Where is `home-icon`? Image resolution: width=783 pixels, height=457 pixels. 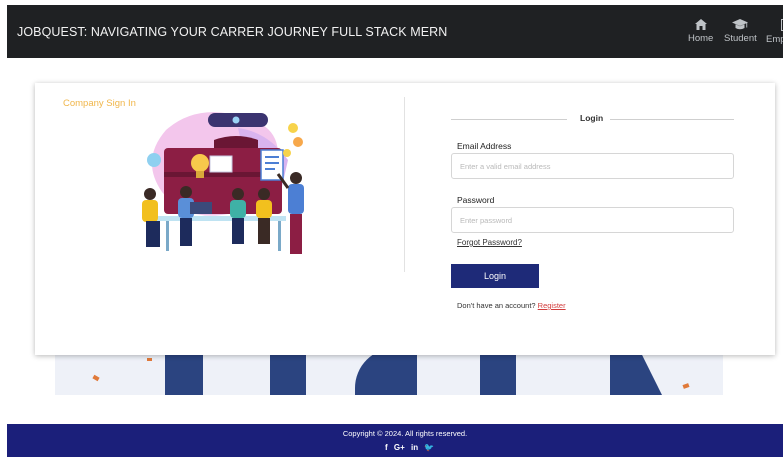
home-icon is located at coordinates (700, 24).